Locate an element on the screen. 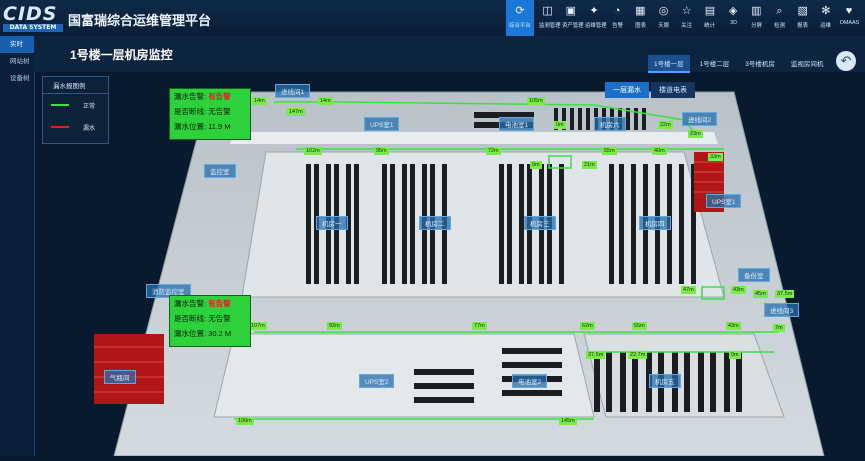 This screenshot has height=461, width=865. room-label: 机房三 is located at coordinates (540, 223).